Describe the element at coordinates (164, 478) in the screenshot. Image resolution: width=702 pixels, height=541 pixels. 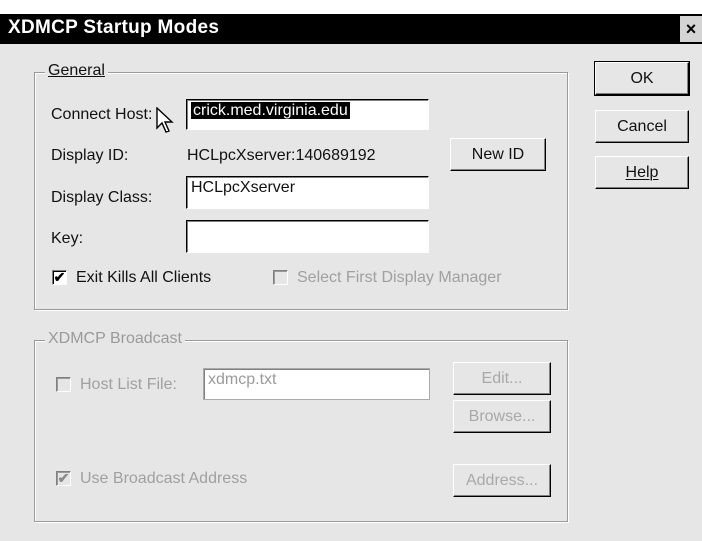
I see `use-broadcast-label: Use Broadcast Address` at that location.